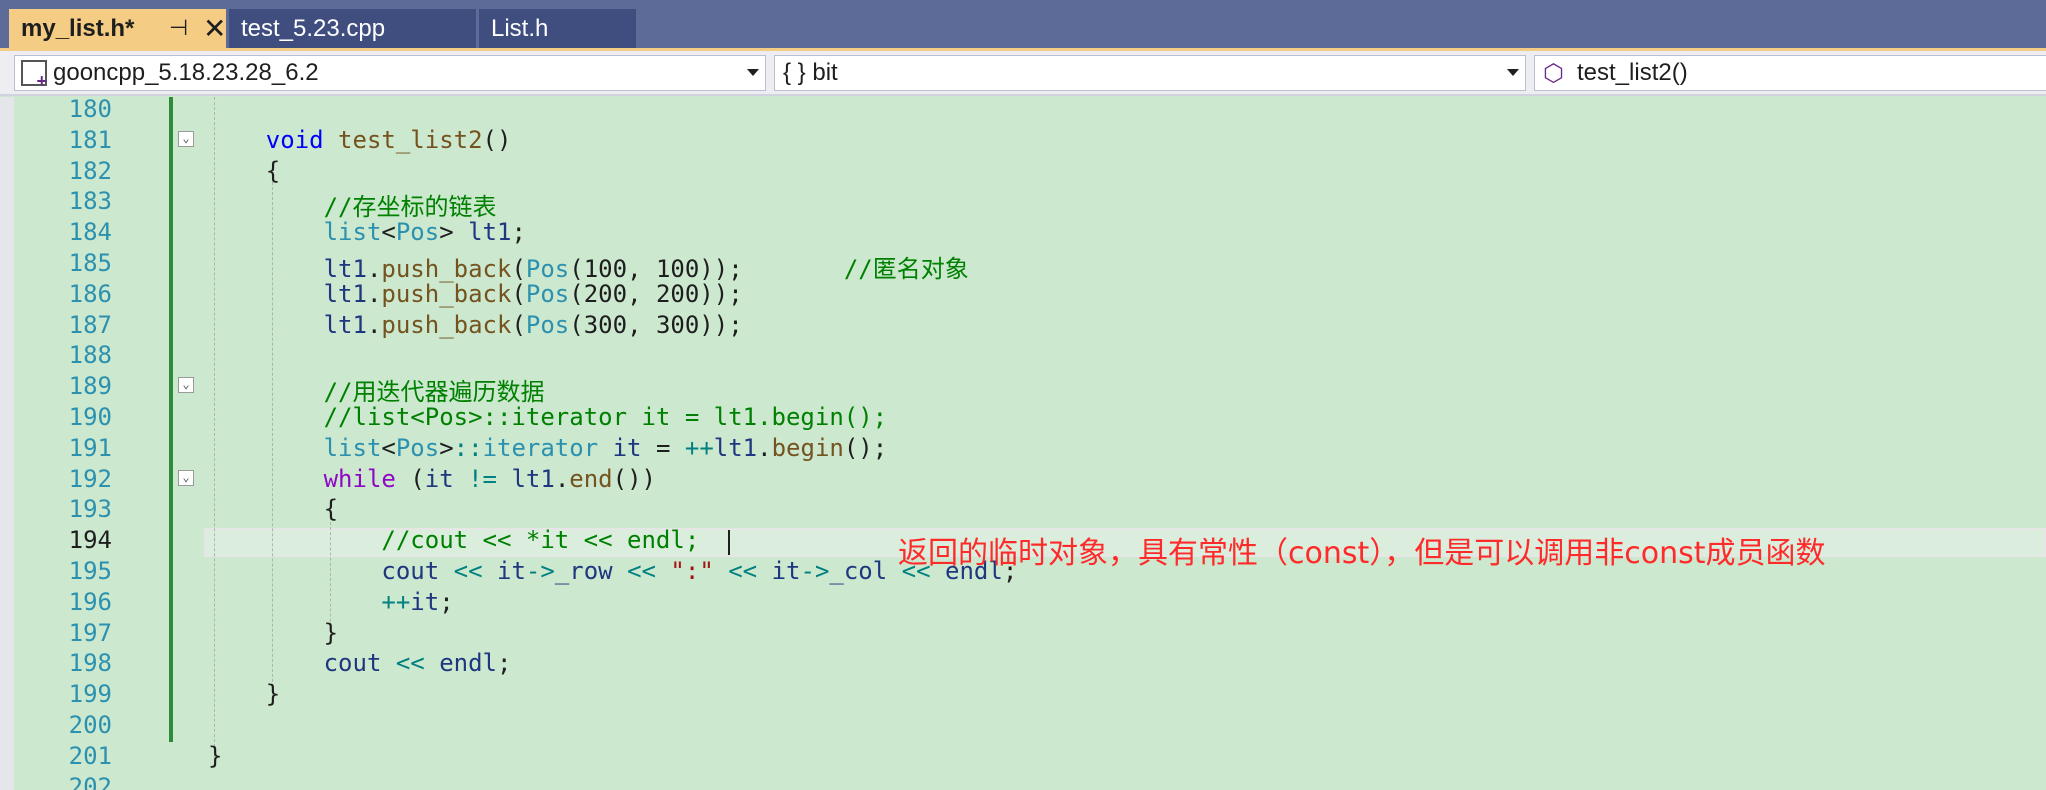  I want to click on line-number: 199, so click(90, 694).